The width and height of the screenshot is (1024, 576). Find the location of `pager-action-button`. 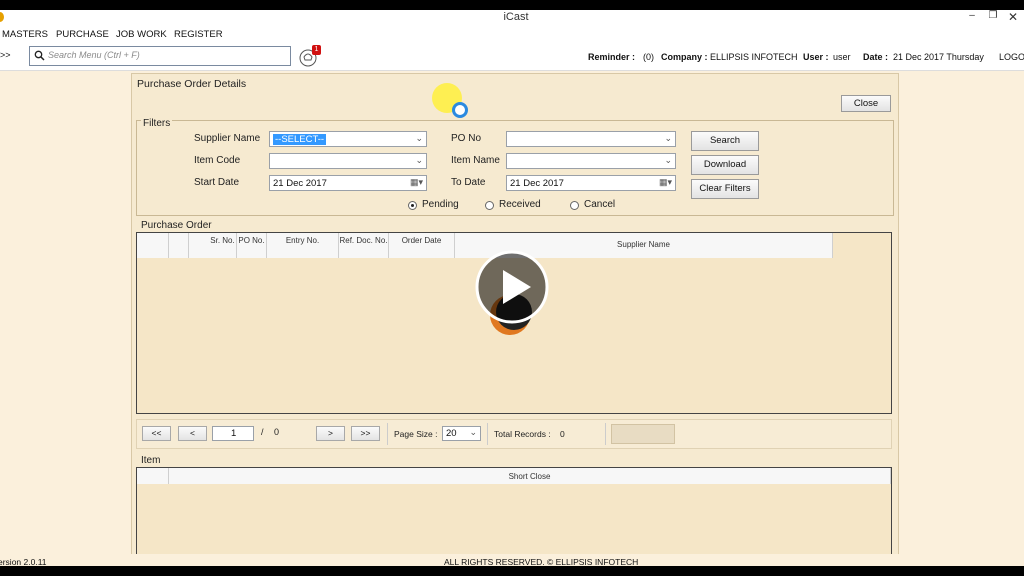

pager-action-button is located at coordinates (643, 434).